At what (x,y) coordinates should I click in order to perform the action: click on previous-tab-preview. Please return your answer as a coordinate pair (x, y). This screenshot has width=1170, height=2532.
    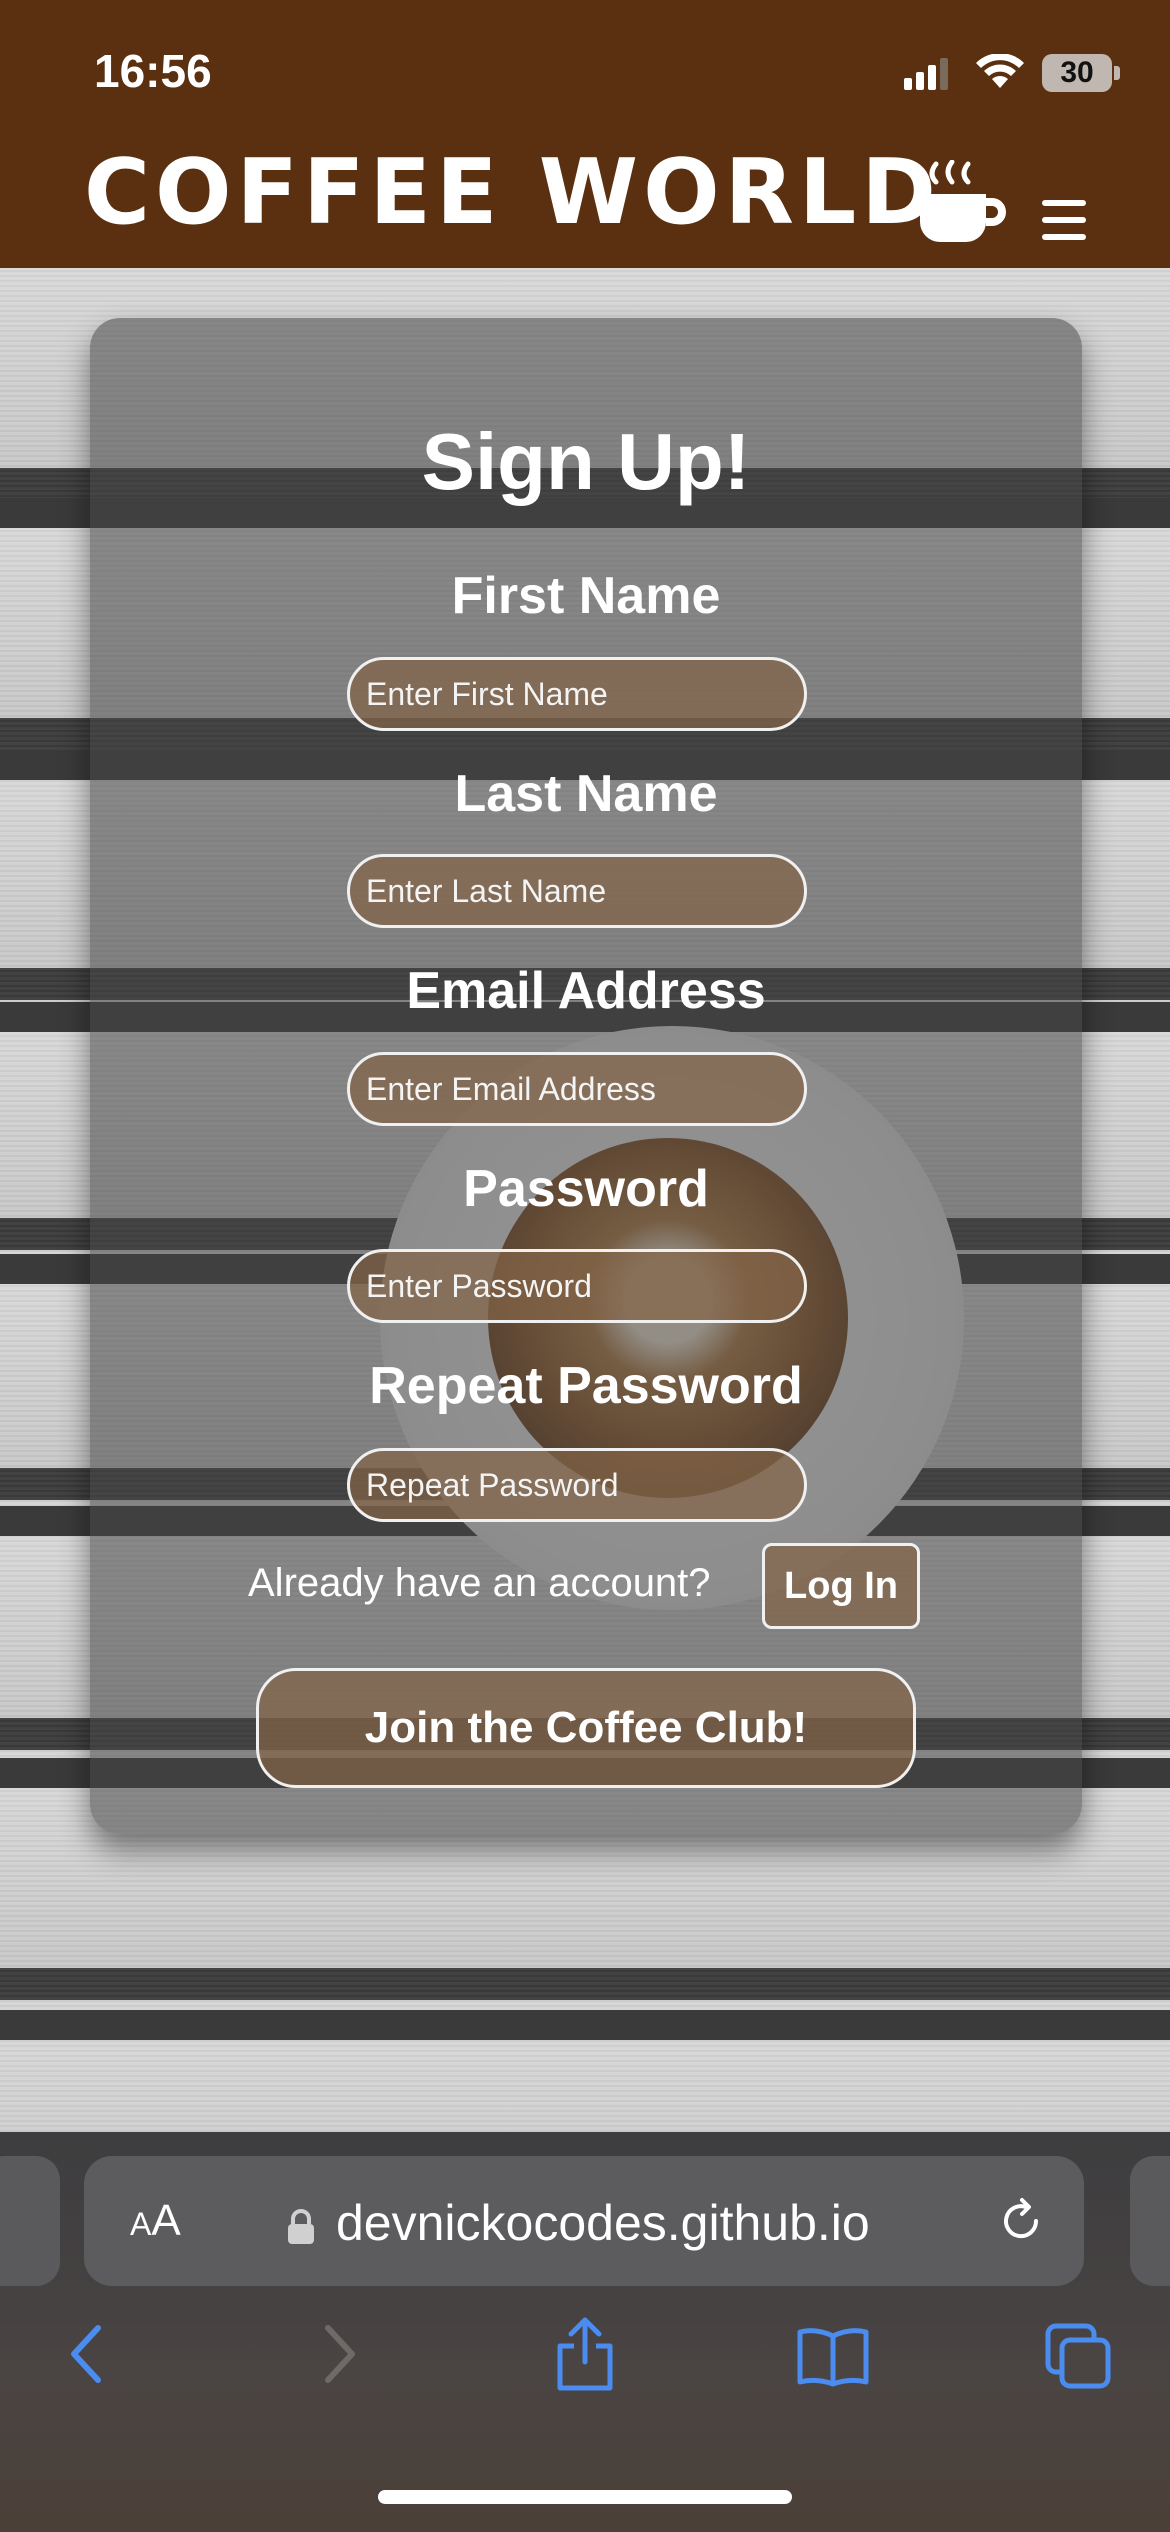
    Looking at the image, I should click on (30, 2221).